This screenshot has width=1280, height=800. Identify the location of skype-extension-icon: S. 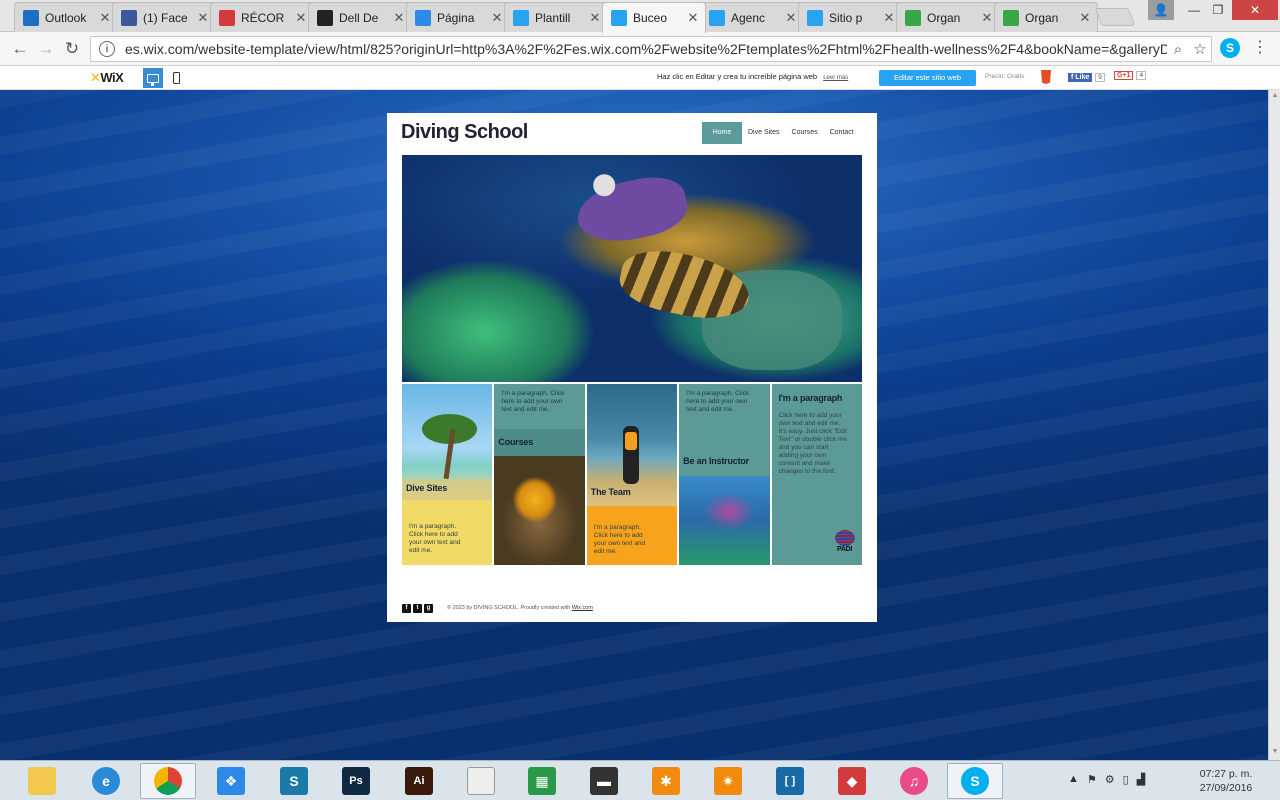
(1230, 48).